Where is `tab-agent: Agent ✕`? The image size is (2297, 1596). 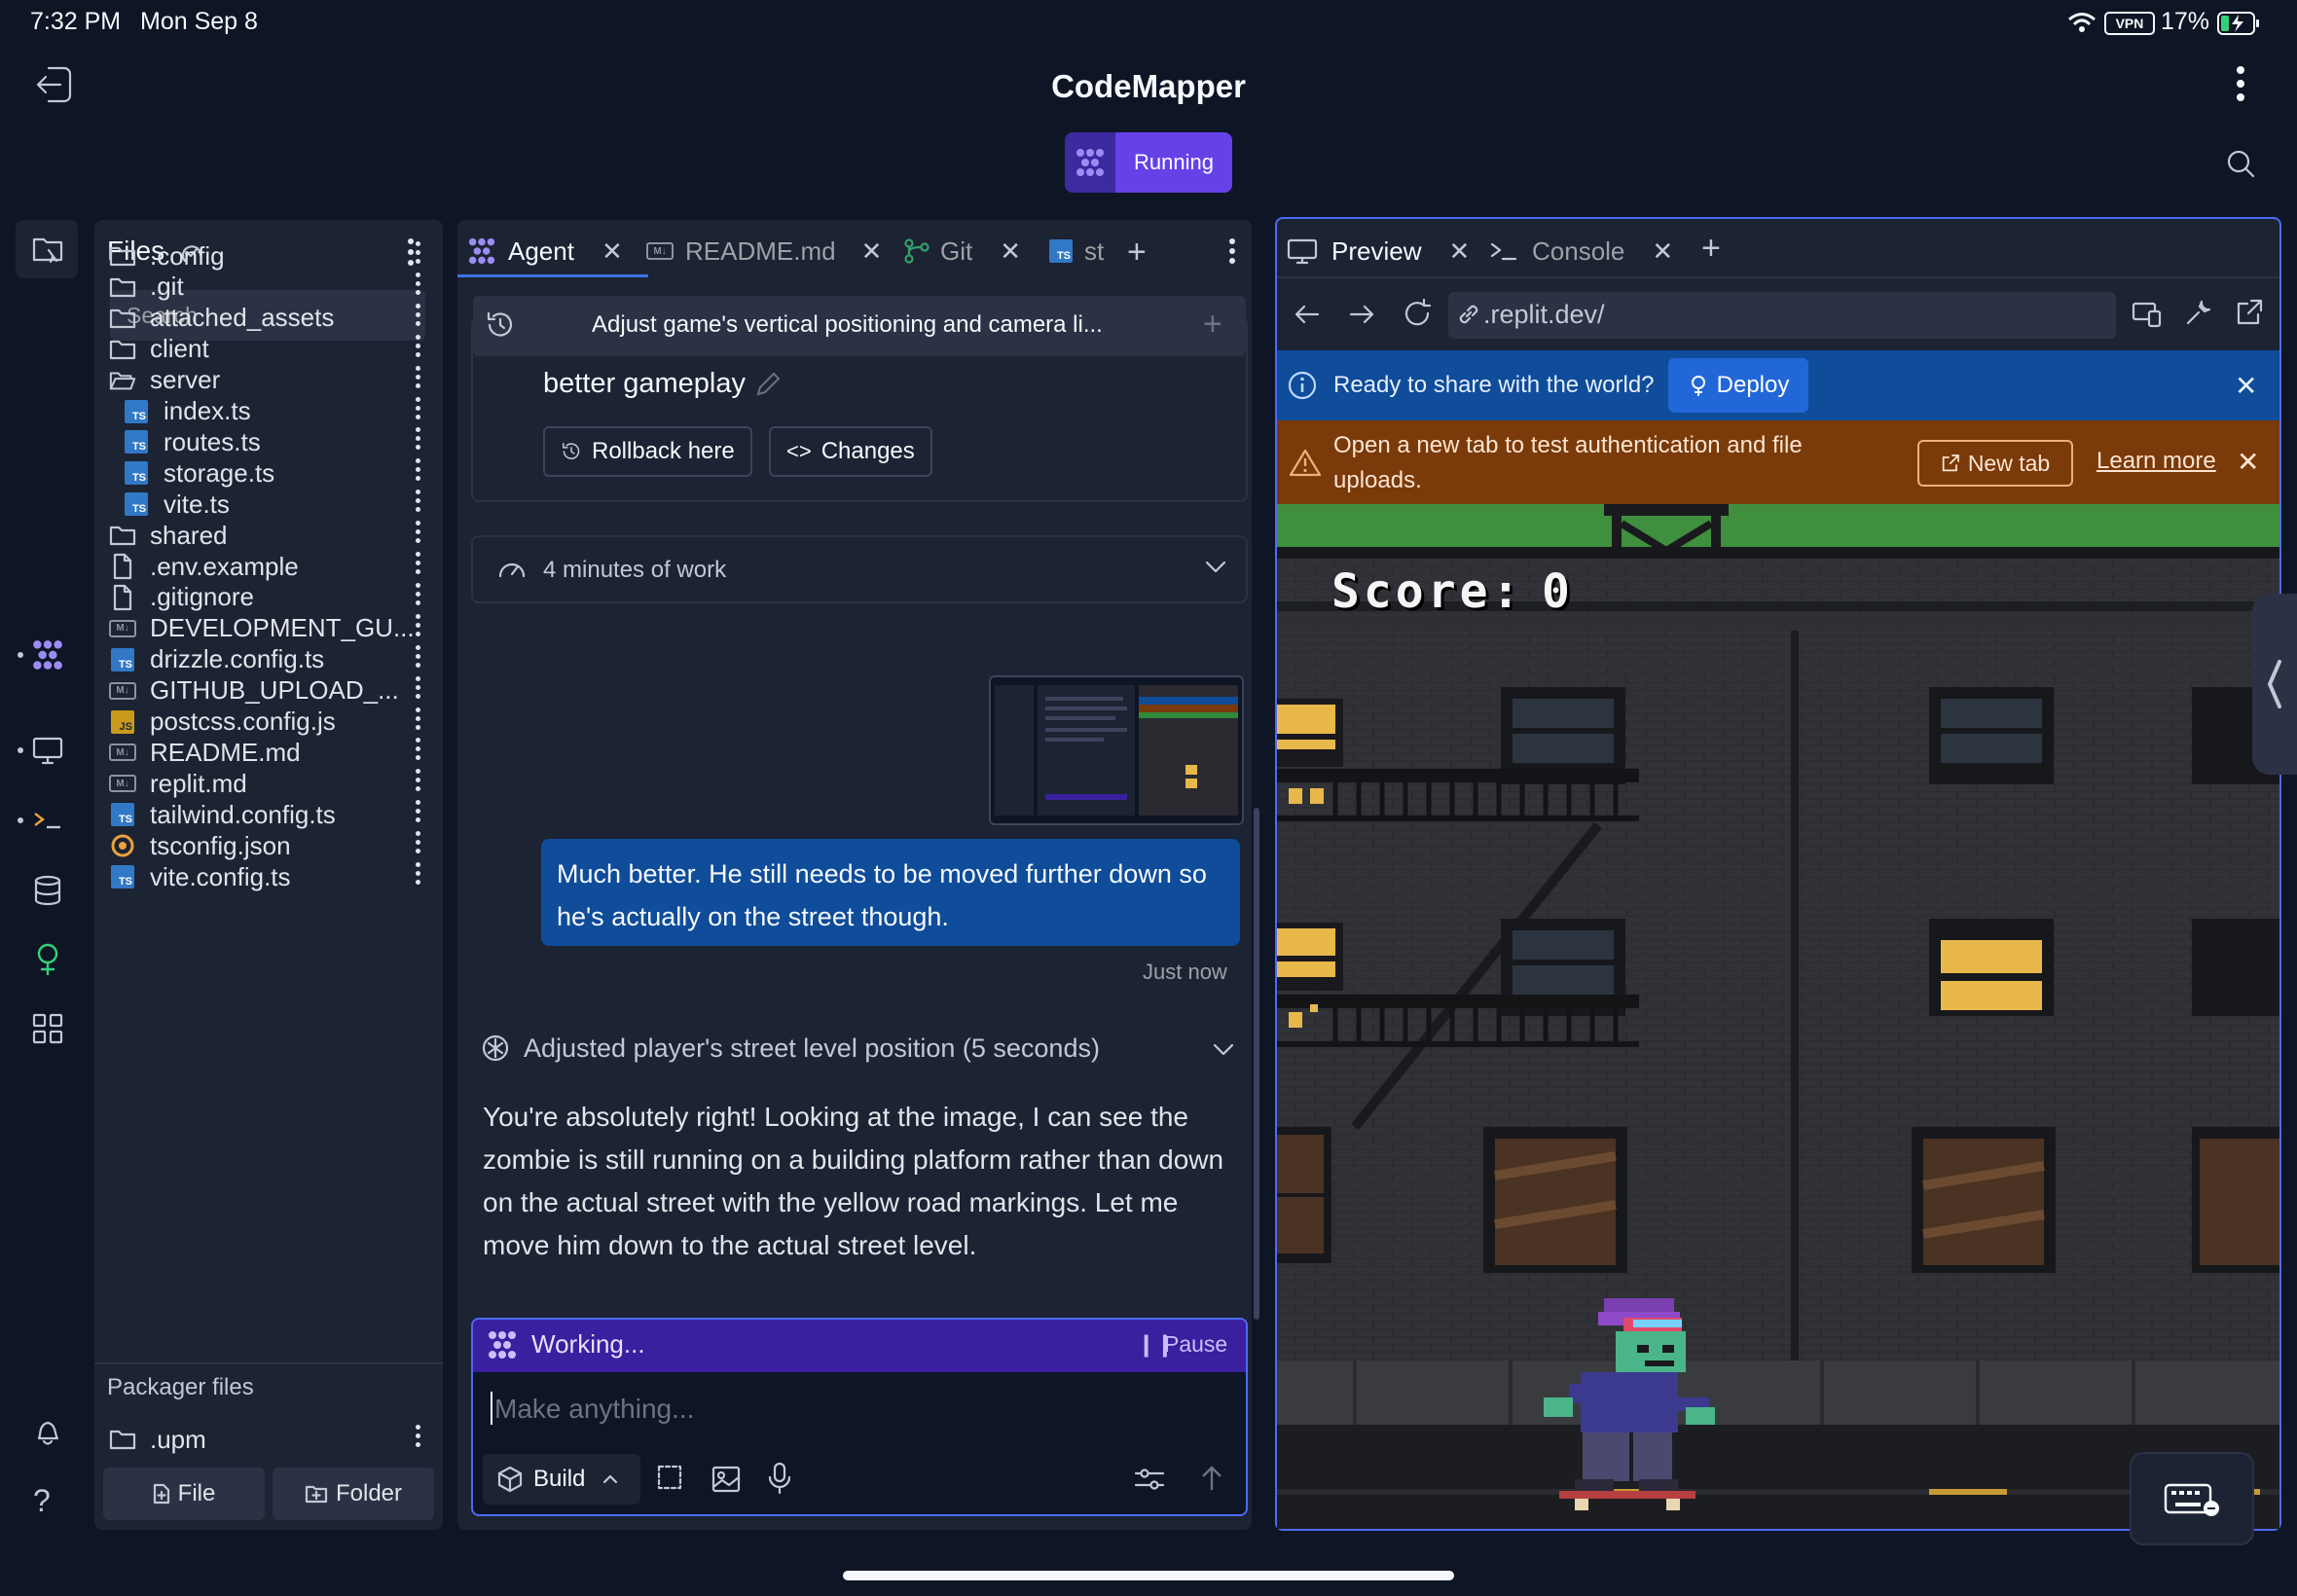 tab-agent: Agent ✕ is located at coordinates (545, 251).